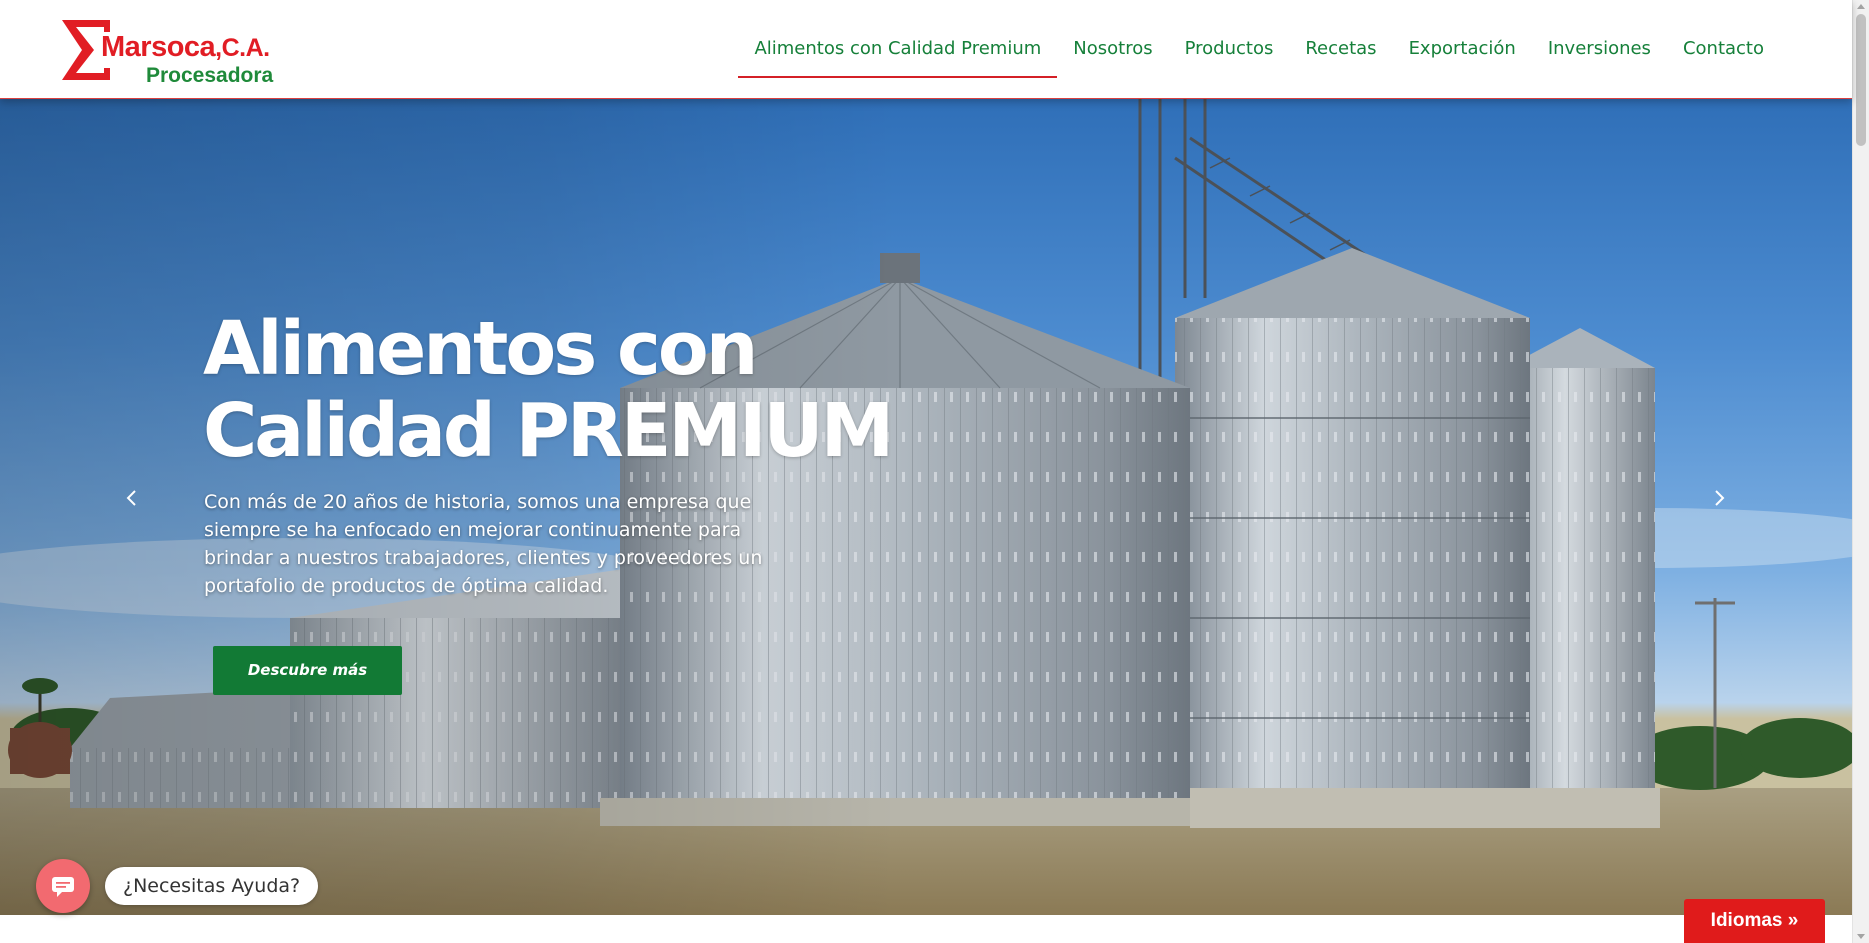 The height and width of the screenshot is (943, 1869). What do you see at coordinates (1861, 936) in the screenshot?
I see `scroll-down-icon` at bounding box center [1861, 936].